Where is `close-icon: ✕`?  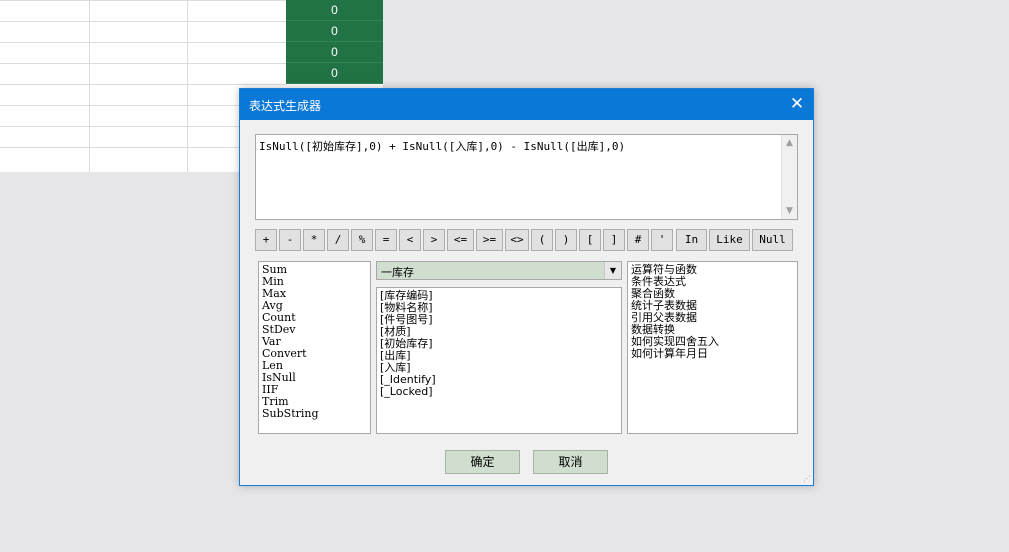
close-icon: ✕ is located at coordinates (797, 104).